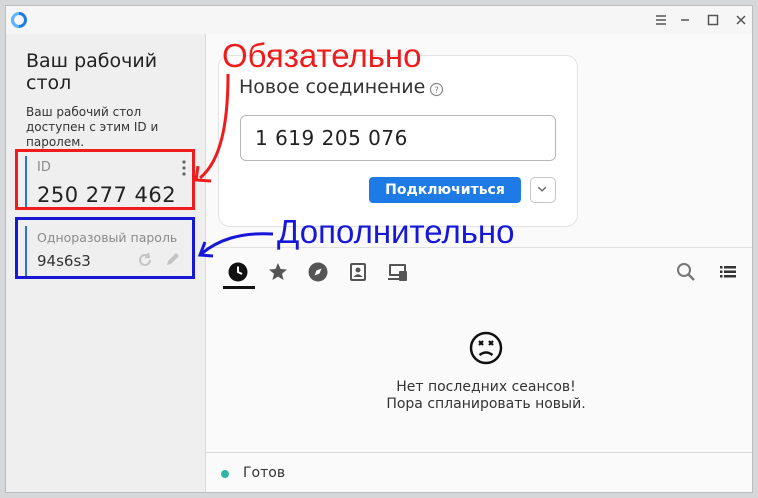  What do you see at coordinates (661, 20) in the screenshot?
I see `hamburger-menu-icon` at bounding box center [661, 20].